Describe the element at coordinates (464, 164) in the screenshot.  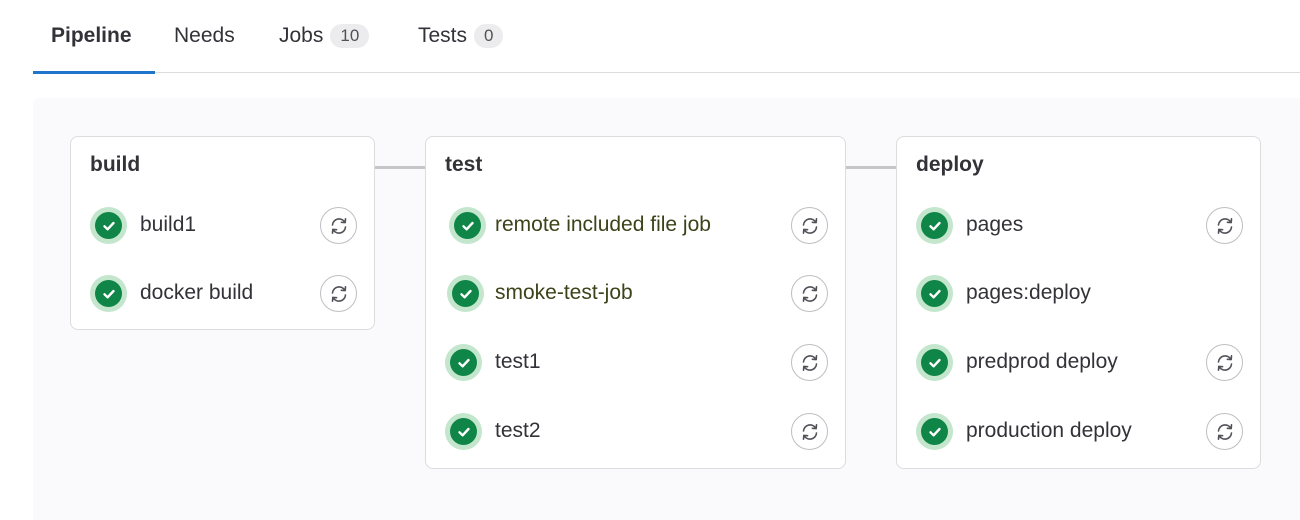
I see `stage-title: test` at that location.